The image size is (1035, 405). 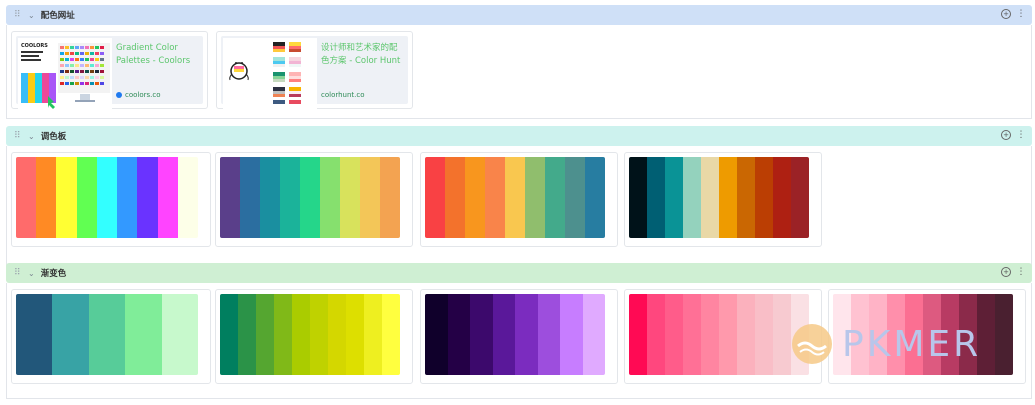 What do you see at coordinates (34, 46) in the screenshot?
I see `svg-text: COOLORS` at bounding box center [34, 46].